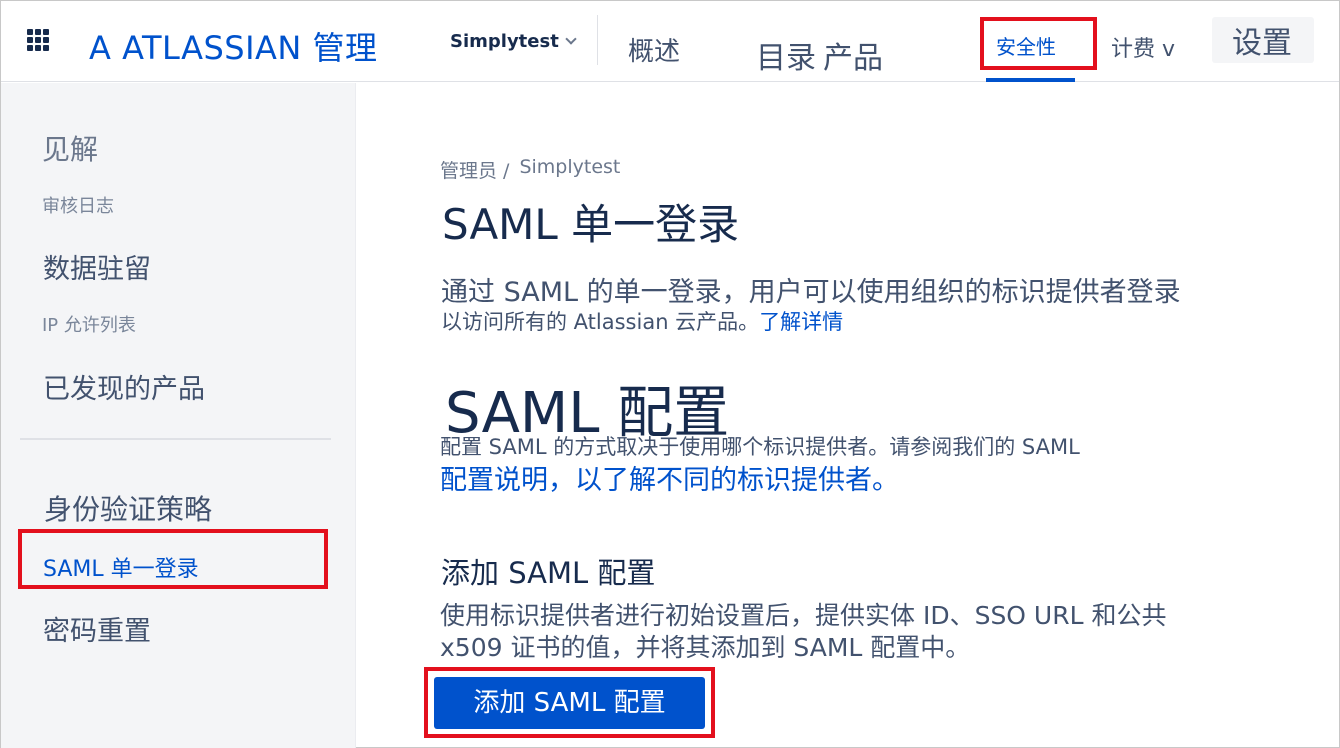 The image size is (1340, 748). Describe the element at coordinates (175, 439) in the screenshot. I see `sidebar-divider` at that location.